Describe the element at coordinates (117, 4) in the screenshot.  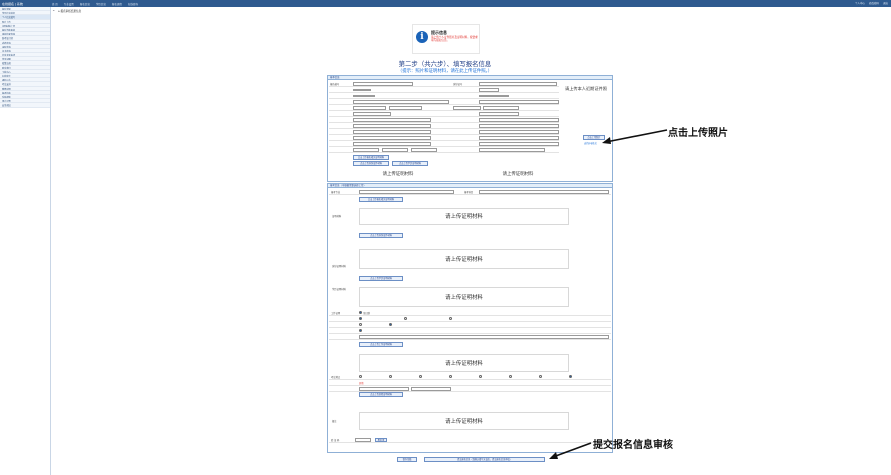
I see `top-menu-item: 报名流程` at that location.